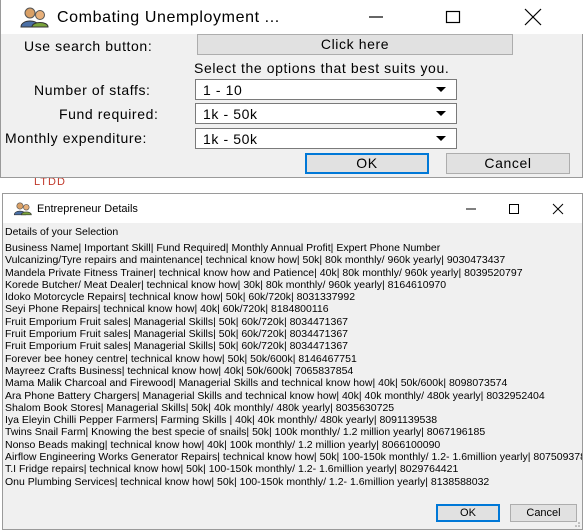 The image size is (583, 530). Describe the element at coordinates (230, 114) in the screenshot. I see `fund-selected-value: 1k - 50k` at that location.